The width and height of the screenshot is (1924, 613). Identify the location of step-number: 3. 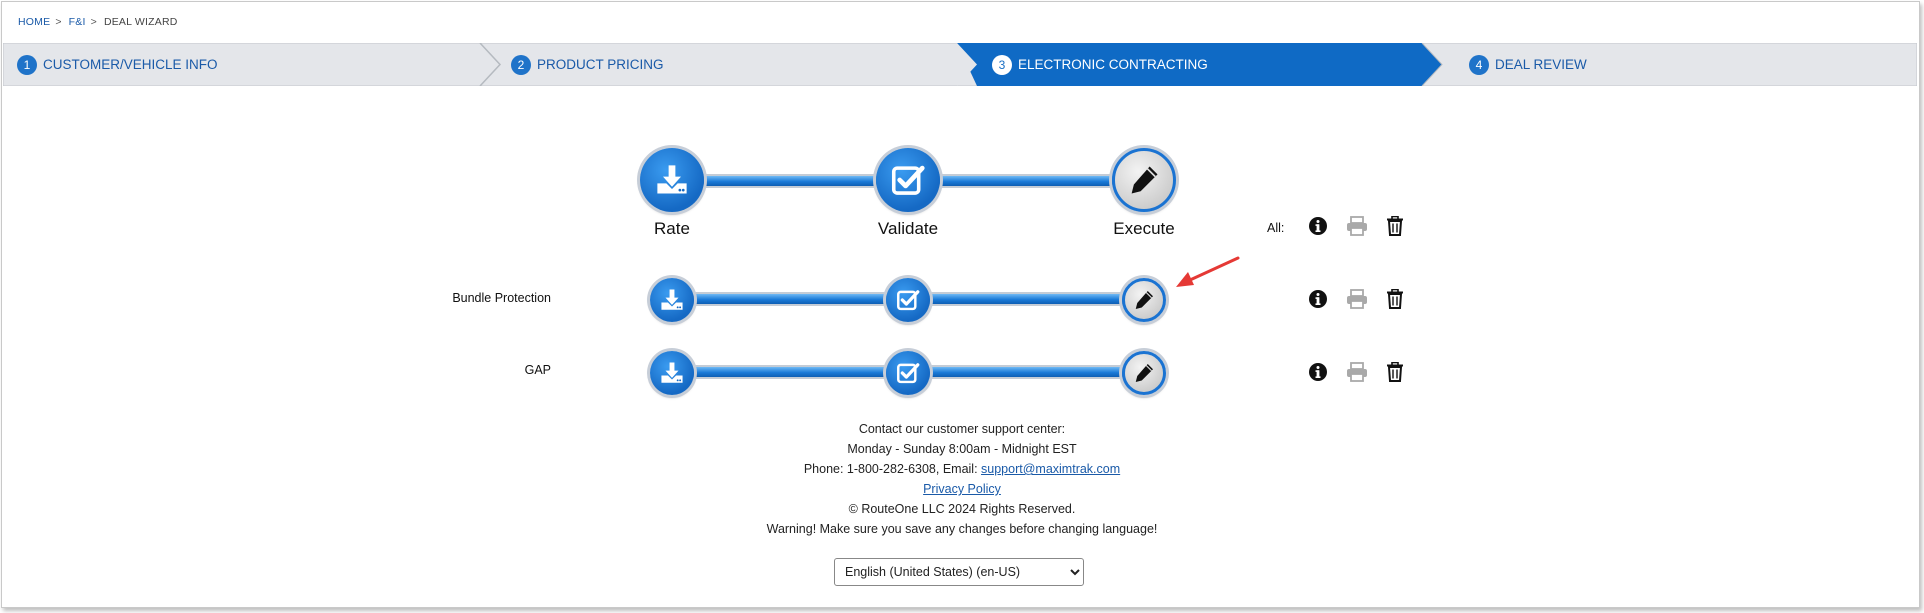
(1002, 64).